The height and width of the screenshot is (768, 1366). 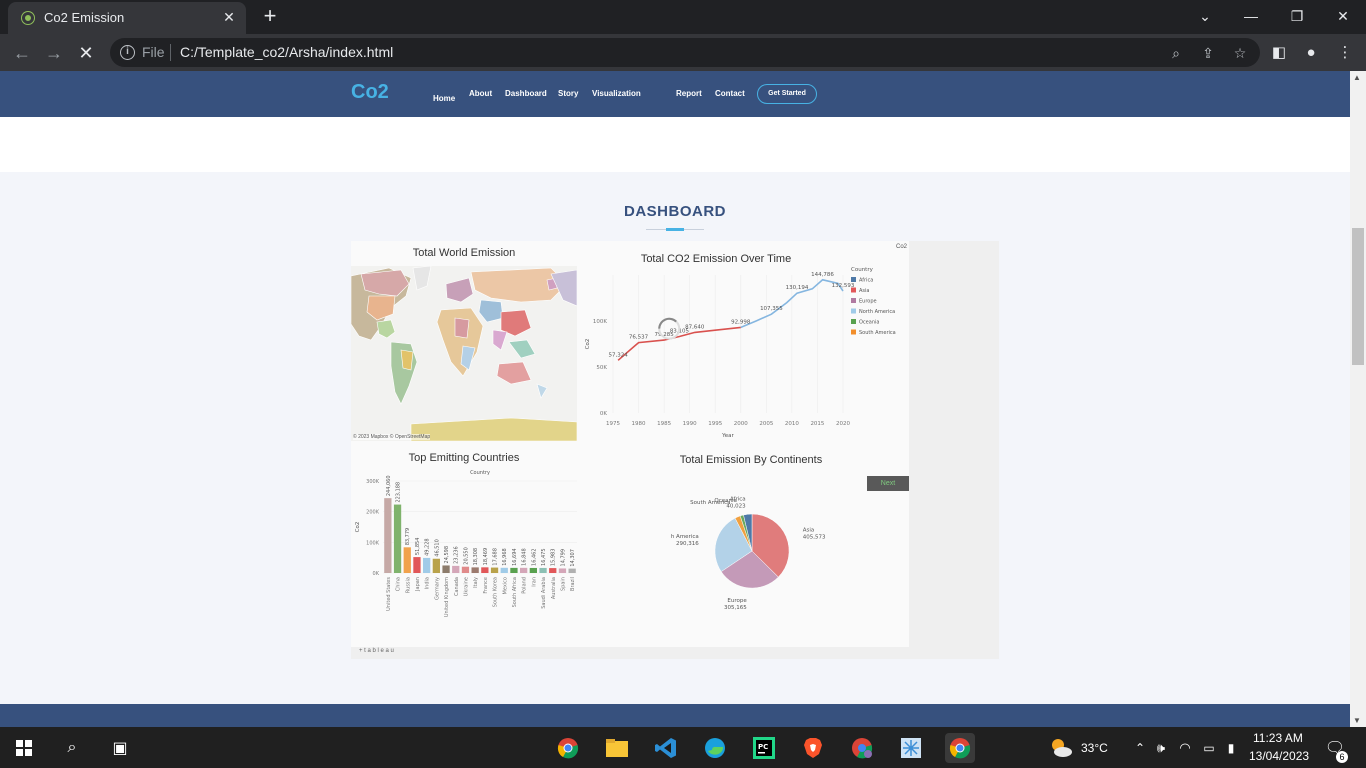 What do you see at coordinates (1278, 738) in the screenshot?
I see `clock-time: 11:23 AM` at bounding box center [1278, 738].